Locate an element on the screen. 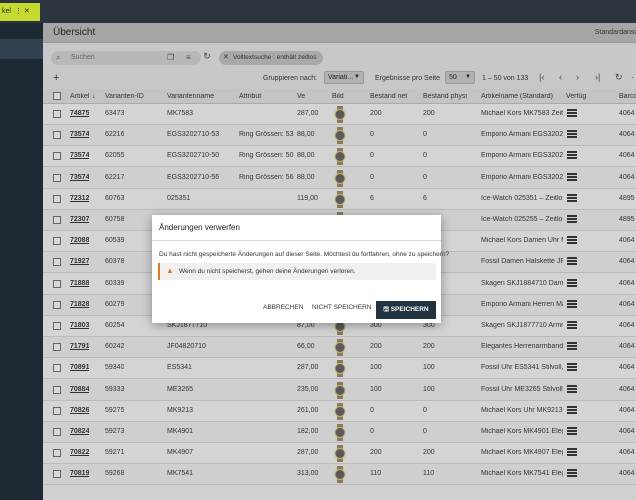 Image resolution: width=636 pixels, height=500 pixels. dialog-title: Änderungen verwerfen is located at coordinates (296, 228).